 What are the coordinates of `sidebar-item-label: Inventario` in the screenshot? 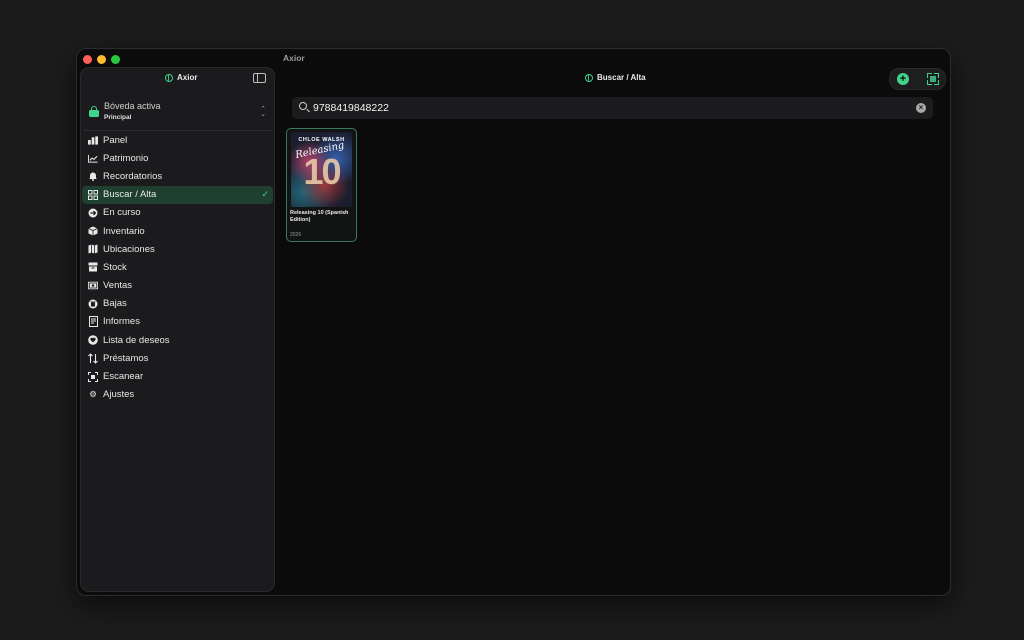 It's located at (124, 231).